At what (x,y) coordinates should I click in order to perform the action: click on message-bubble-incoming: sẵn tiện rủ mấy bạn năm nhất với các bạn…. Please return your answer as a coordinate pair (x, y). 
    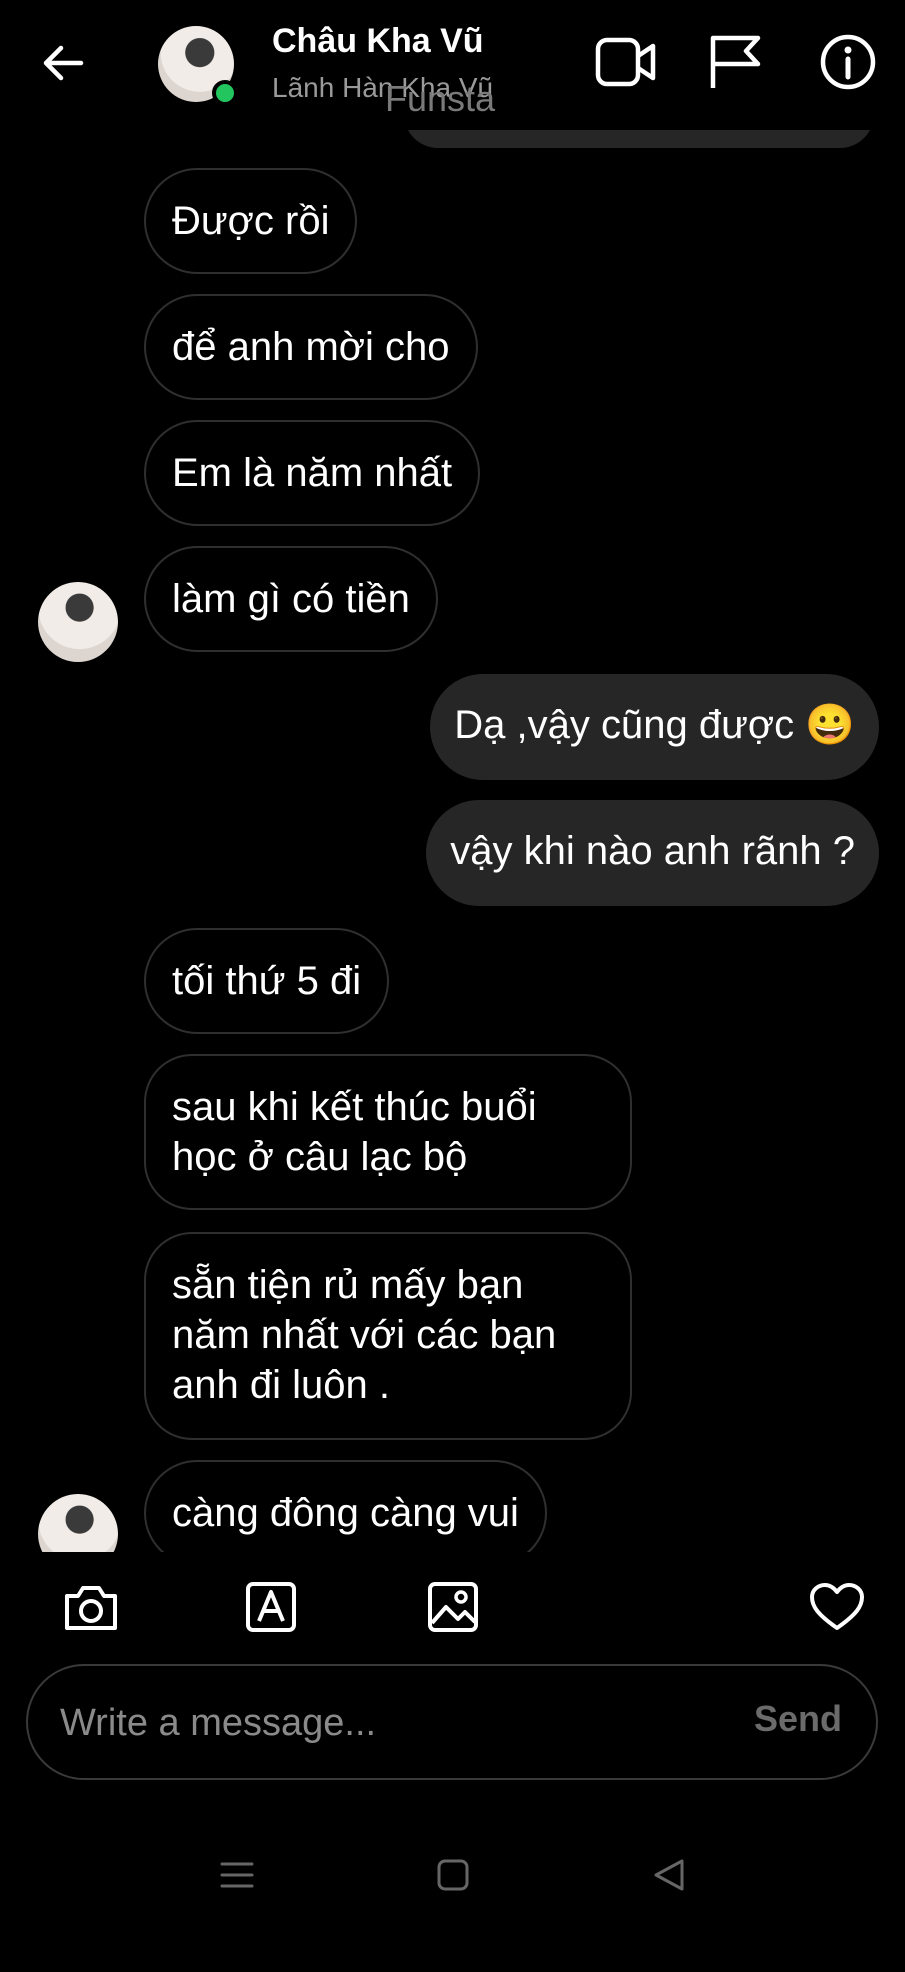
    Looking at the image, I should click on (388, 1336).